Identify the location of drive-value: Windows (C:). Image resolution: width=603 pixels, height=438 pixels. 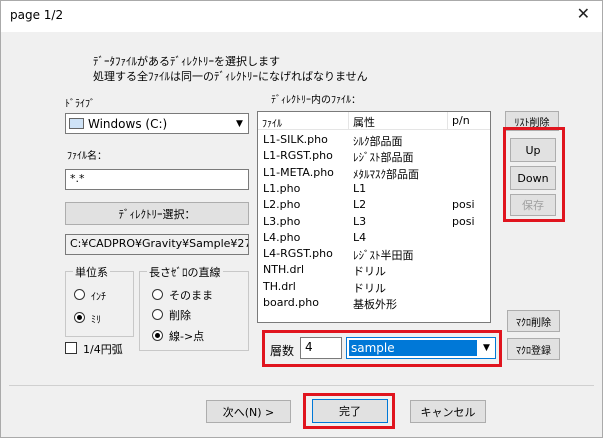
(128, 124).